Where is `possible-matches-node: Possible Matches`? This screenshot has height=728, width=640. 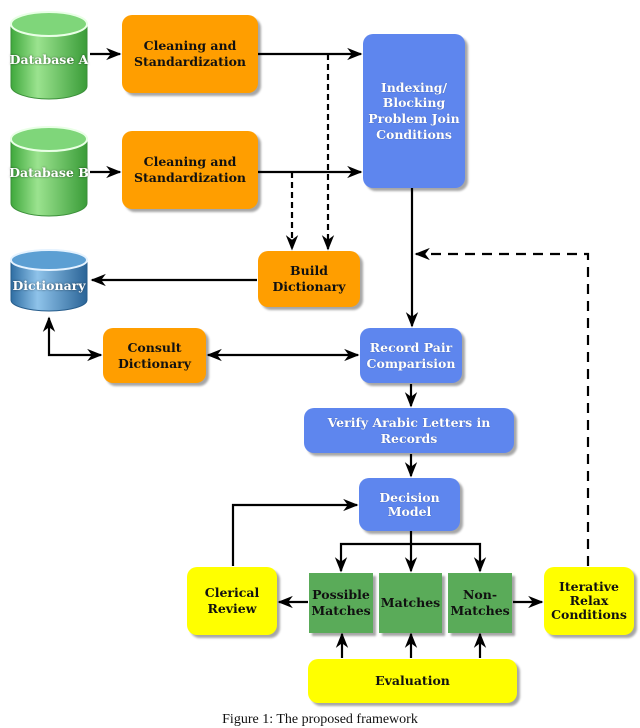 possible-matches-node: Possible Matches is located at coordinates (341, 603).